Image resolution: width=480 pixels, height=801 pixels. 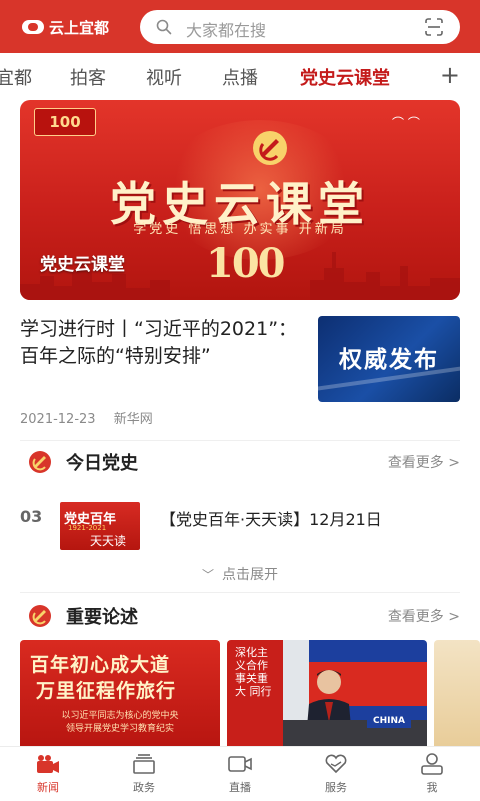 I want to click on remarks-card, so click(x=457, y=695).